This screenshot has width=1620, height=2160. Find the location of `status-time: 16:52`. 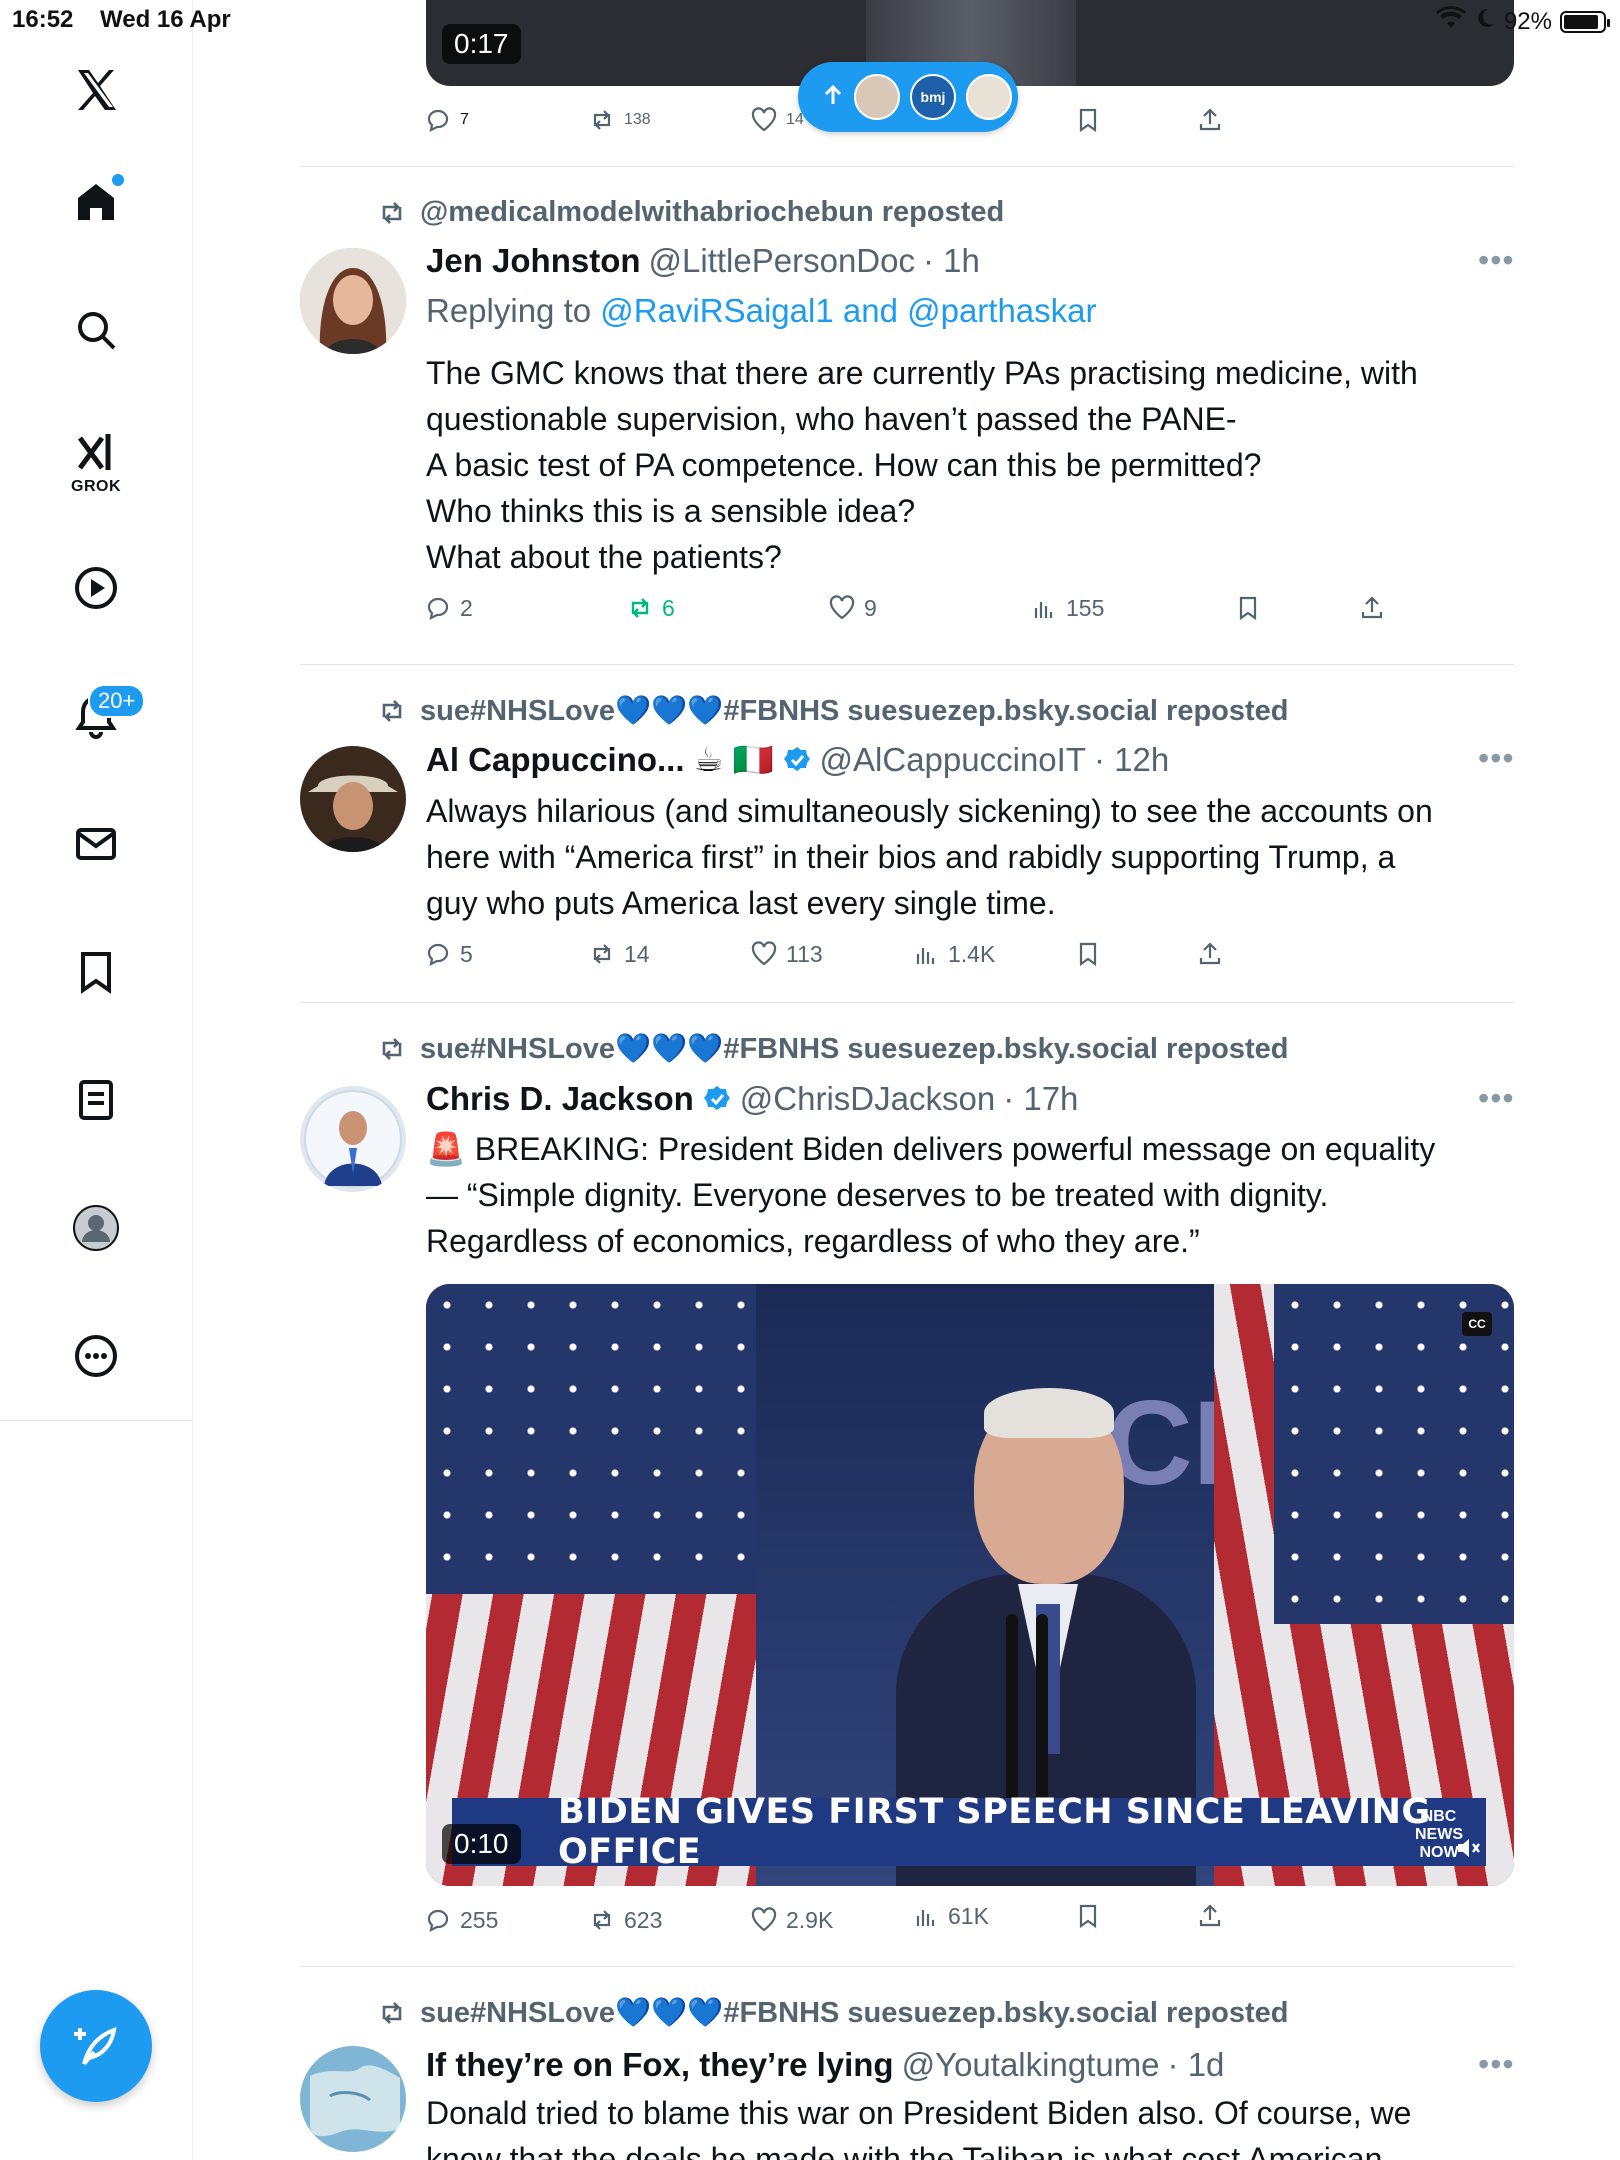

status-time: 16:52 is located at coordinates (43, 19).